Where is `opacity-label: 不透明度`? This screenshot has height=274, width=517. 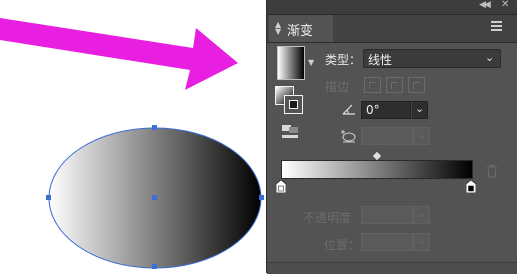
opacity-label: 不透明度 is located at coordinates (327, 218).